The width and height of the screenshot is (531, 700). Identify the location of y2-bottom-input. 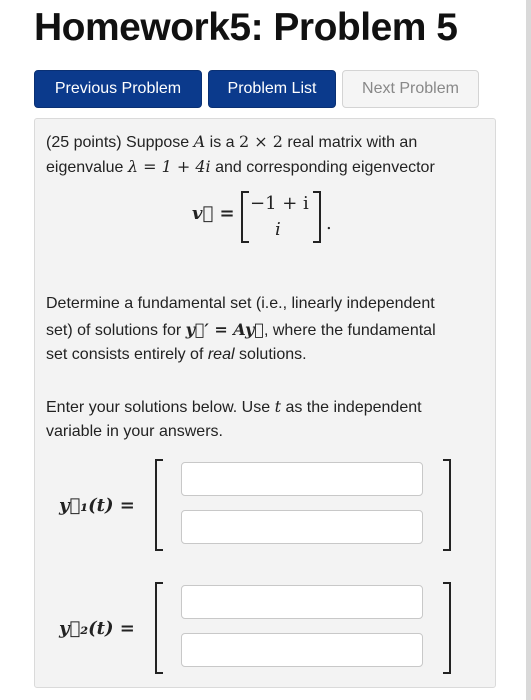
(302, 650).